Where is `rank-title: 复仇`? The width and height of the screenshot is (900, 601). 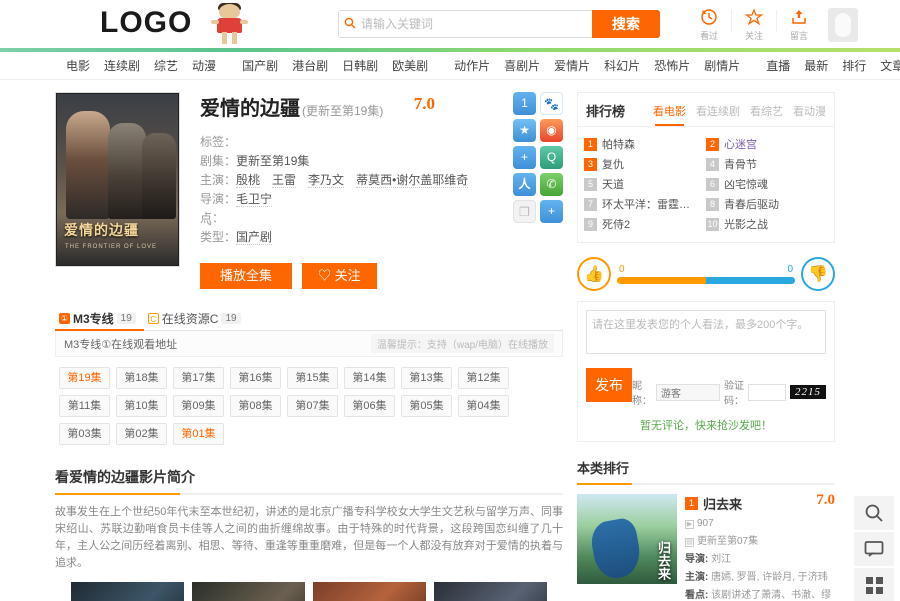
rank-title: 复仇 is located at coordinates (613, 164).